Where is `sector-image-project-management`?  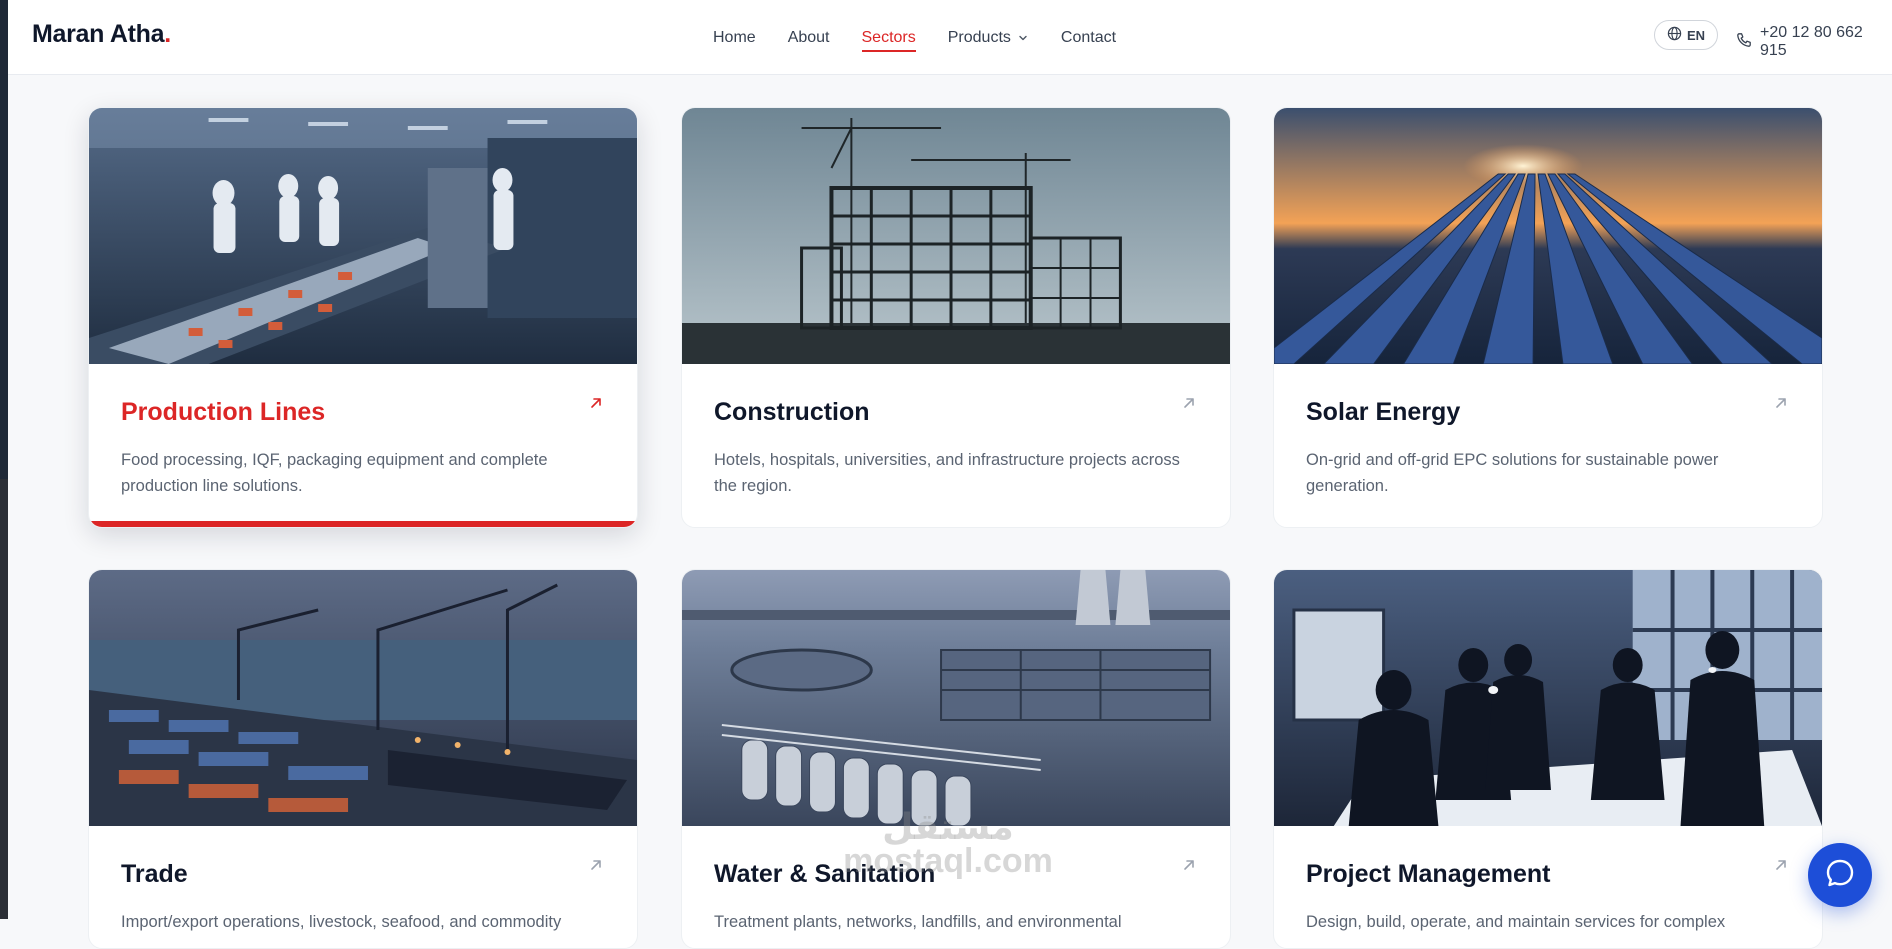 sector-image-project-management is located at coordinates (1548, 698).